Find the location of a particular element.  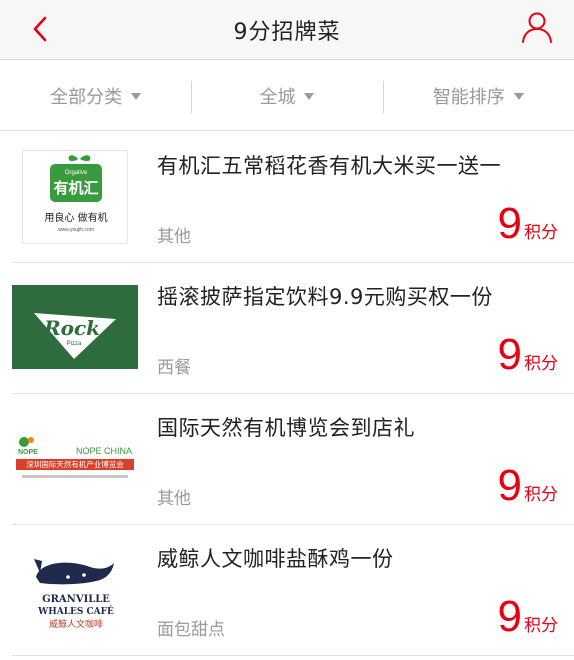

item-name: 威鲸人文咖啡盐酥鸡一份 is located at coordinates (275, 559).